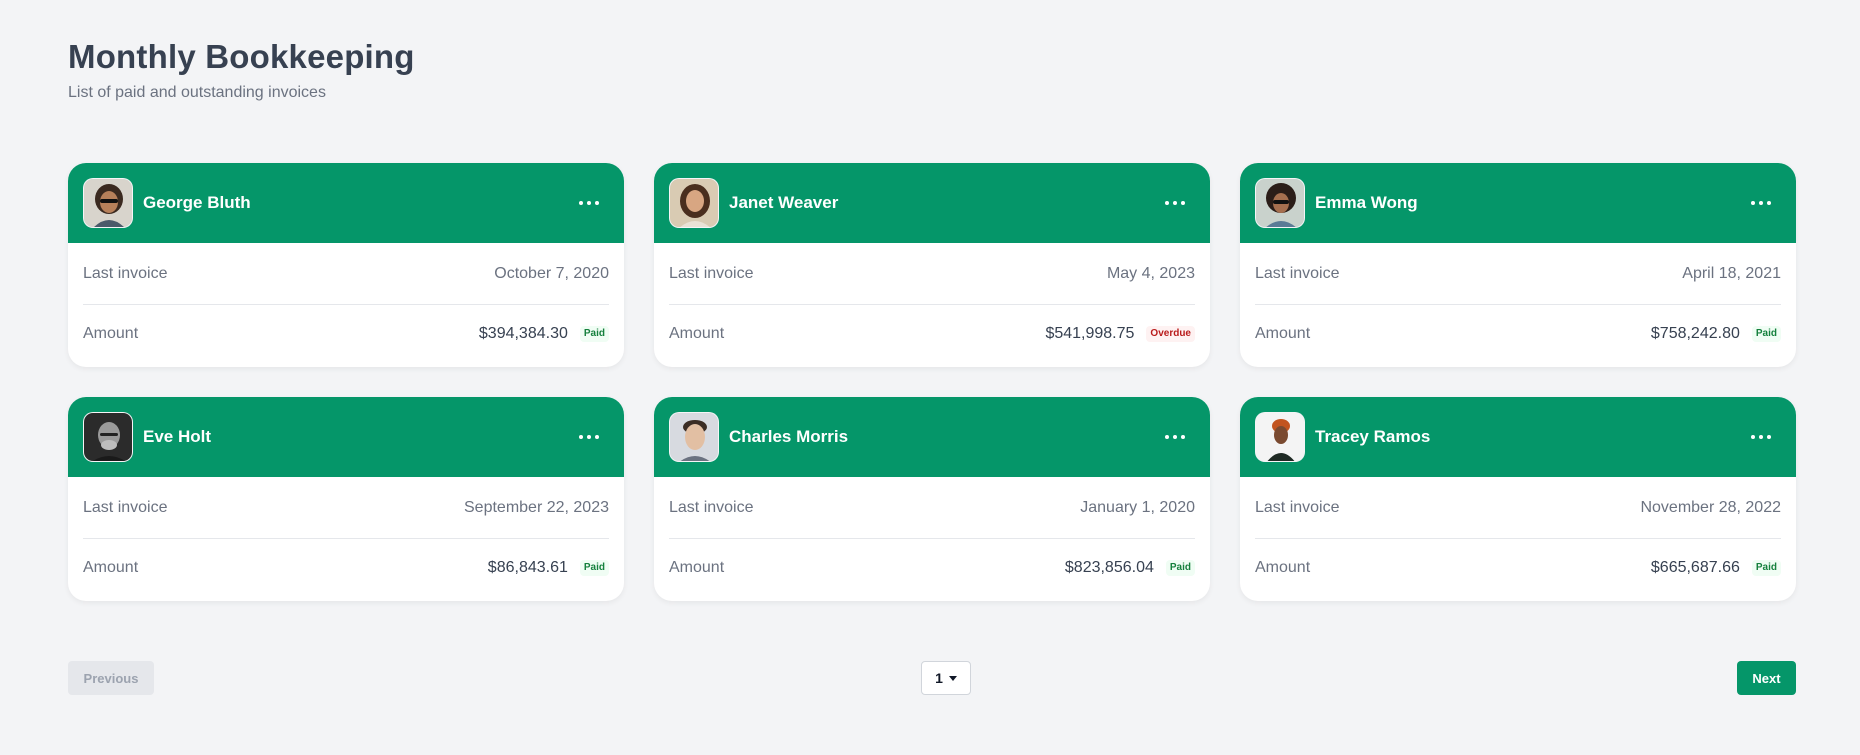 Image resolution: width=1860 pixels, height=755 pixels. Describe the element at coordinates (346, 508) in the screenshot. I see `last-invoice-row: Last invoice September 22, 2023` at that location.